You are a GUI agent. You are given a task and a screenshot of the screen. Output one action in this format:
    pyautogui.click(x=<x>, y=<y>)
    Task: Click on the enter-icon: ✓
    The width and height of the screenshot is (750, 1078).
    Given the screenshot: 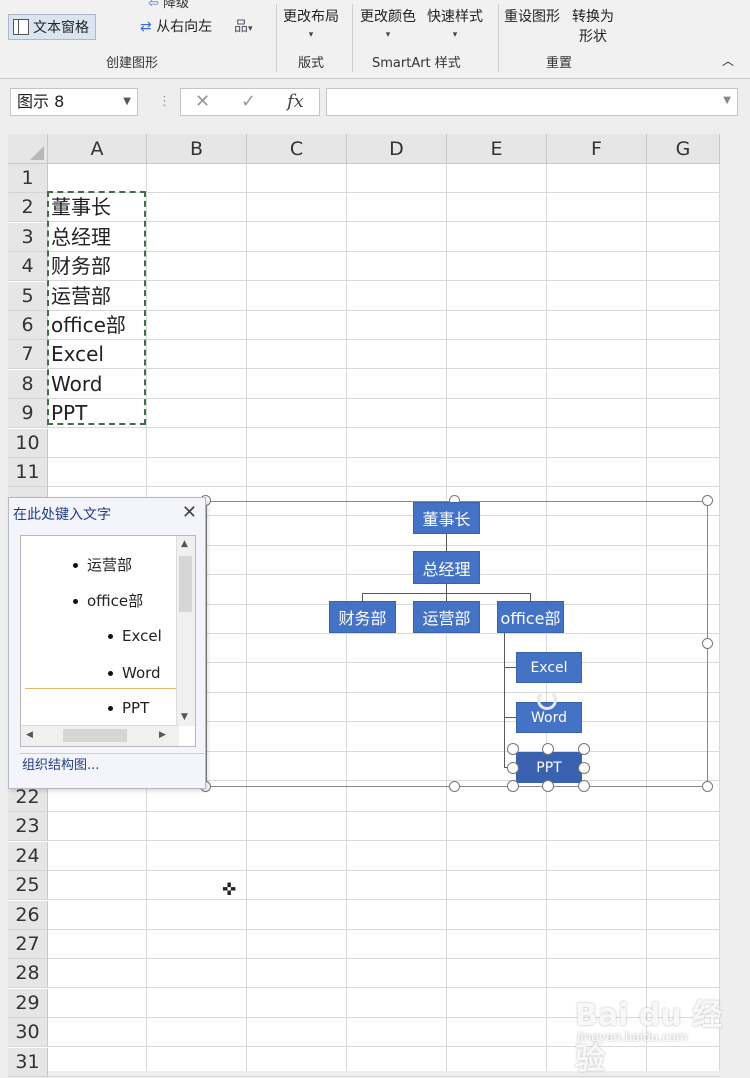 What is the action you would take?
    pyautogui.click(x=248, y=101)
    